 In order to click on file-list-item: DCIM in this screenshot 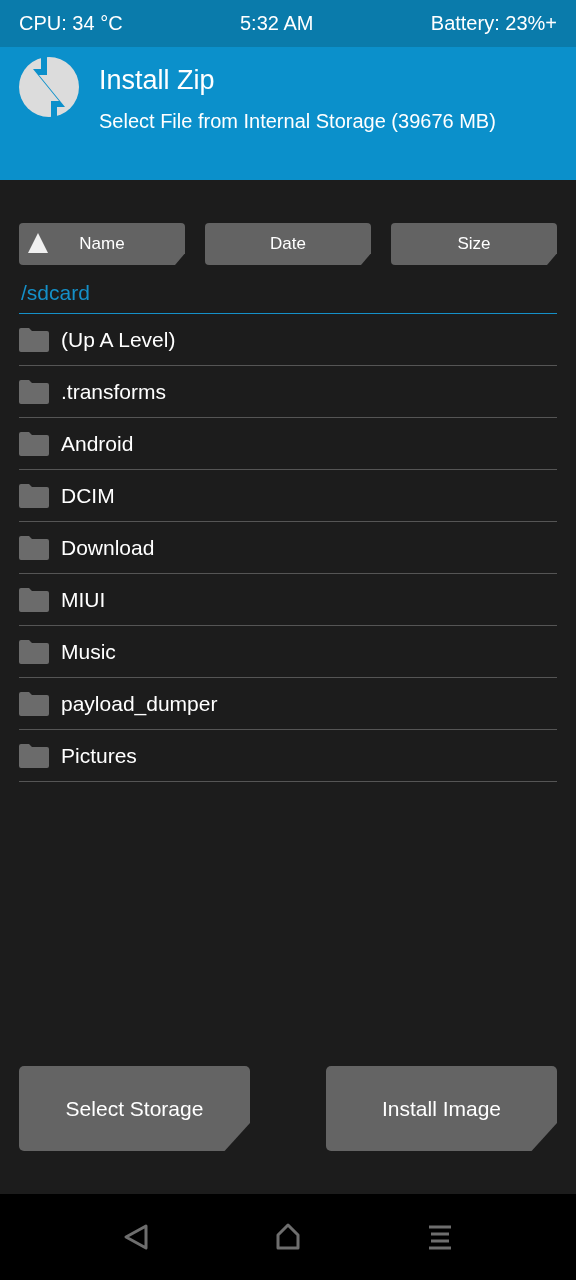, I will do `click(88, 495)`.